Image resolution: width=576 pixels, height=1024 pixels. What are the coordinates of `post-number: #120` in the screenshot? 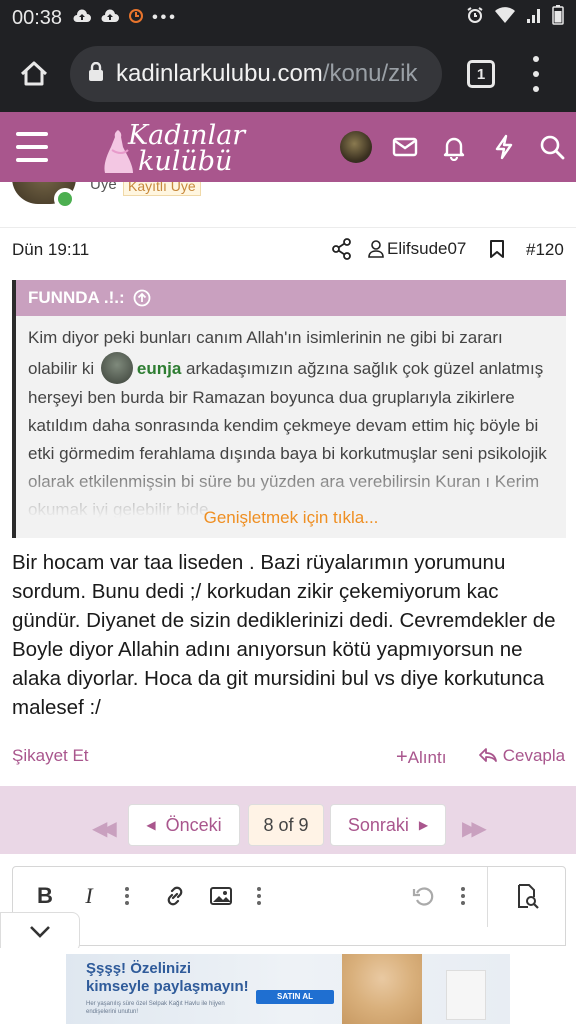 It's located at (545, 250).